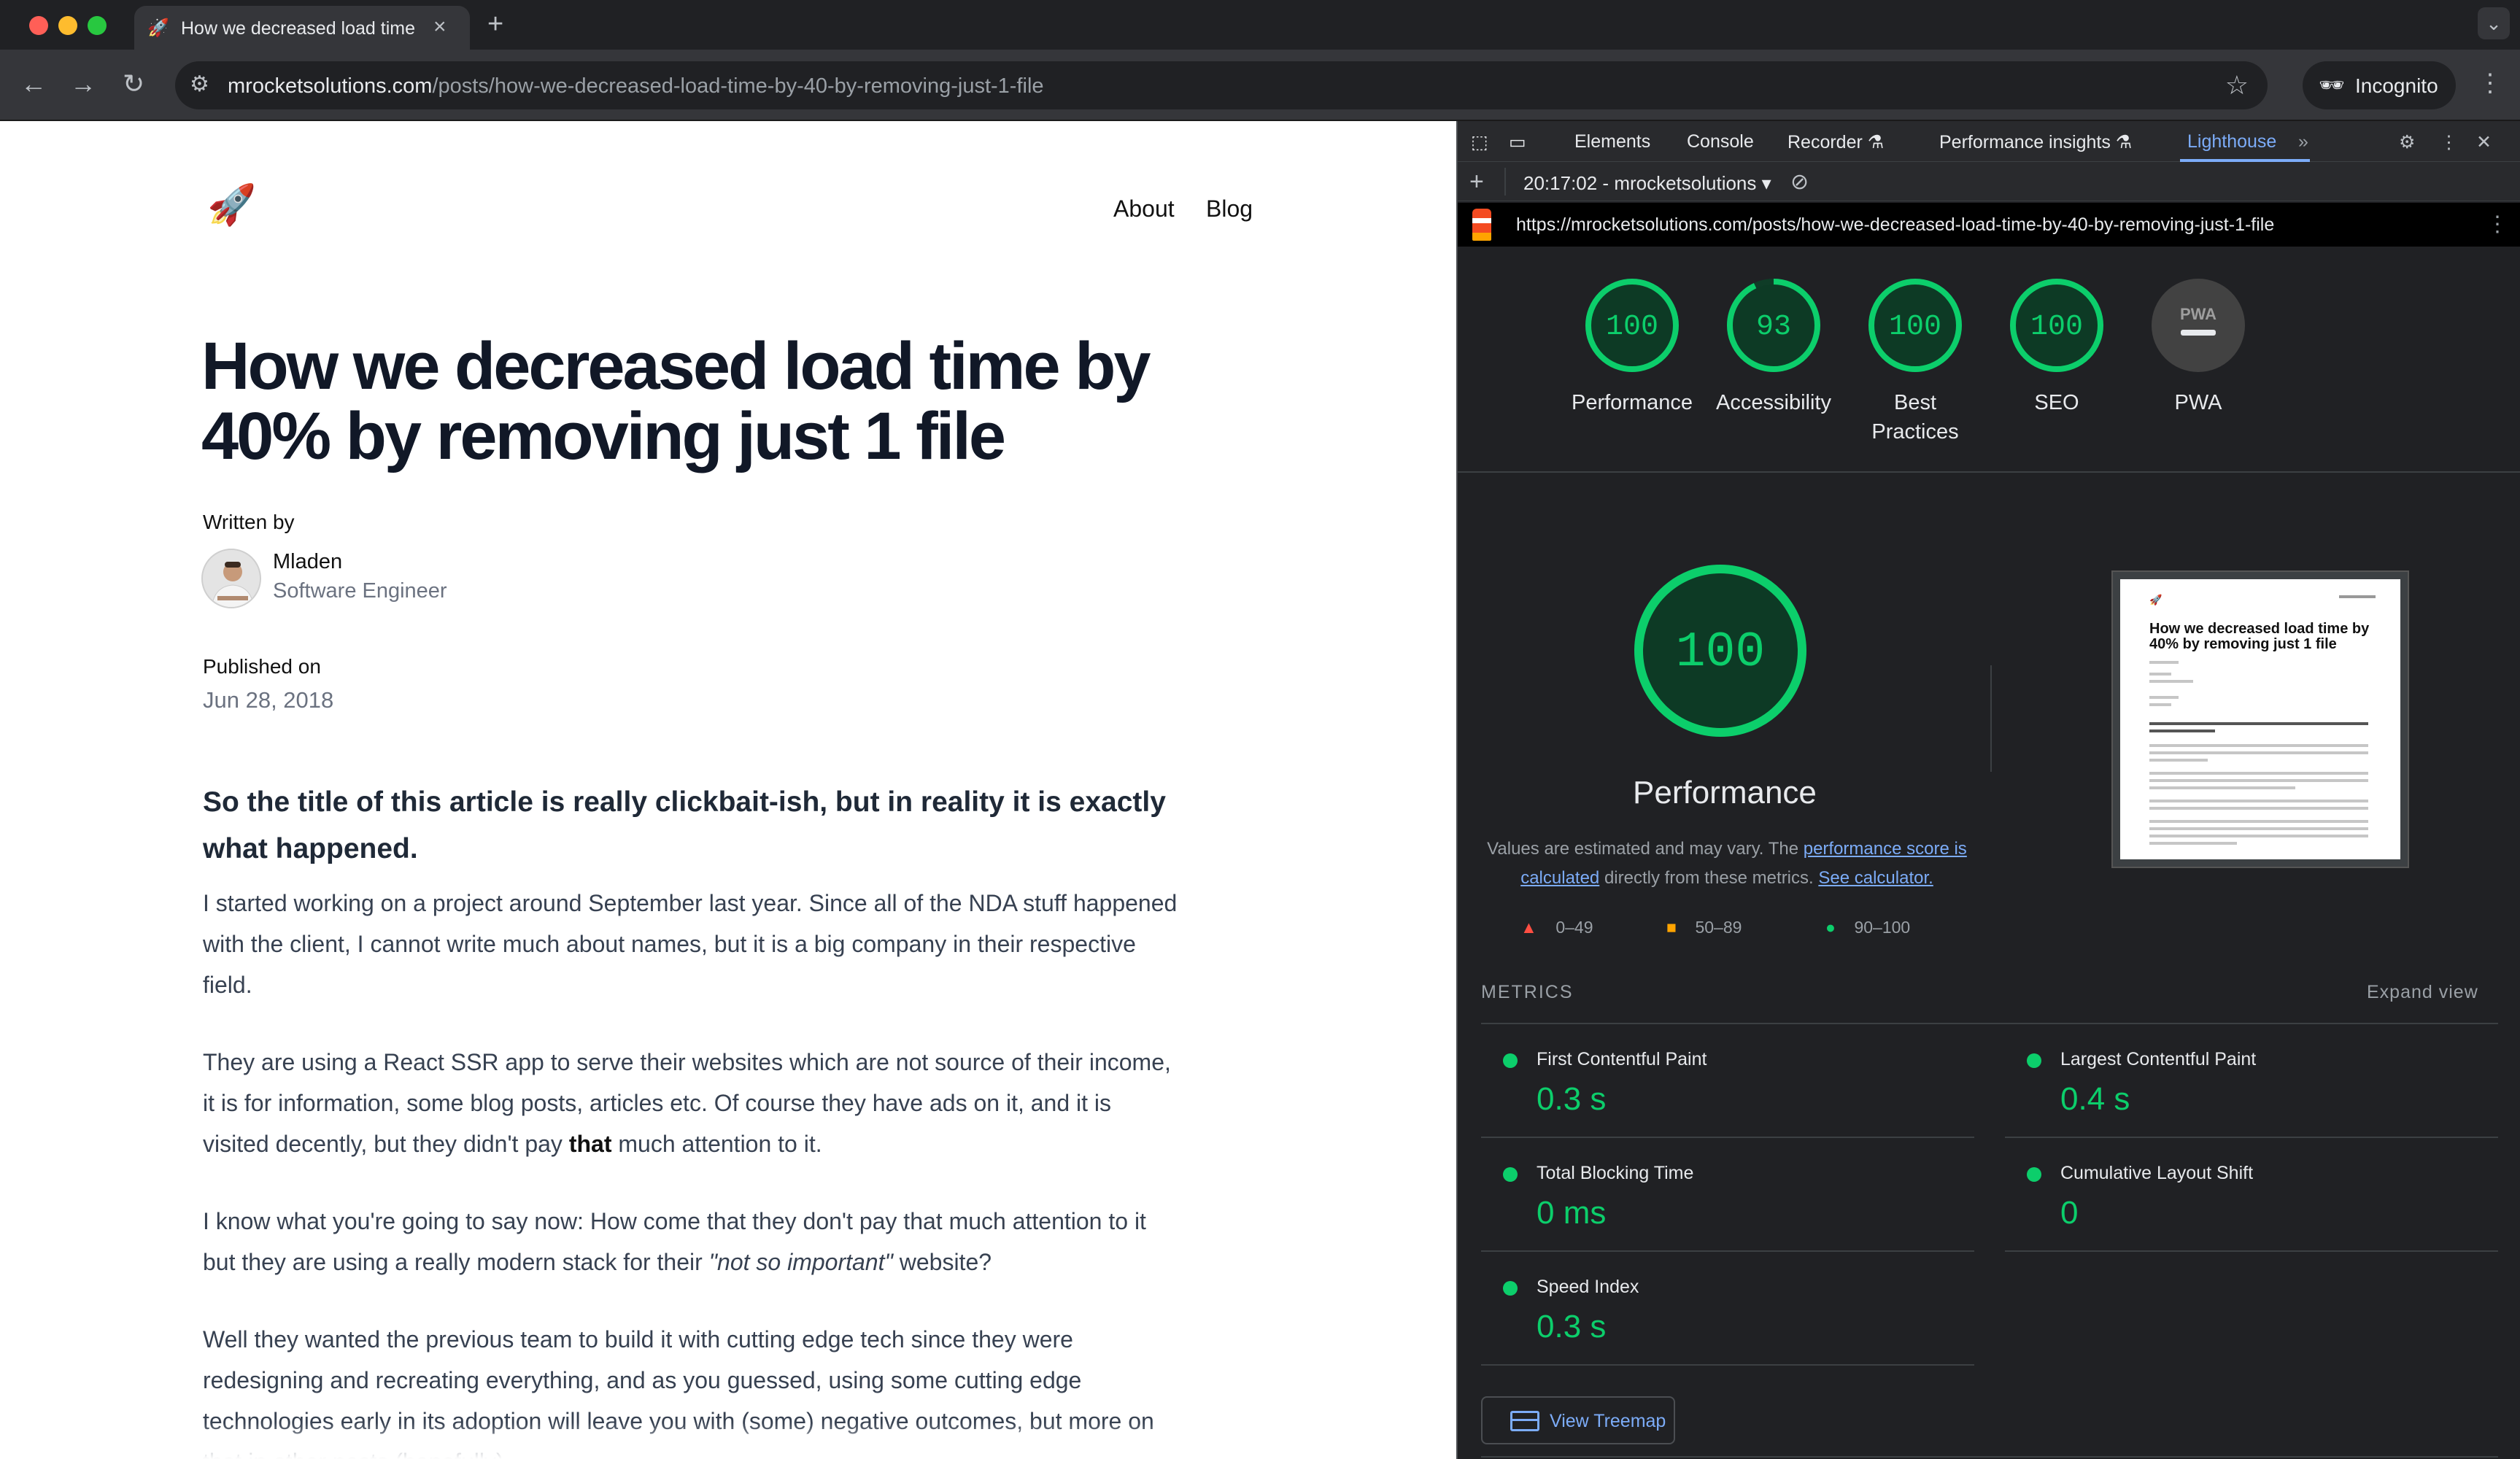 This screenshot has height=1459, width=2520. What do you see at coordinates (39, 25) in the screenshot?
I see `close-window-button` at bounding box center [39, 25].